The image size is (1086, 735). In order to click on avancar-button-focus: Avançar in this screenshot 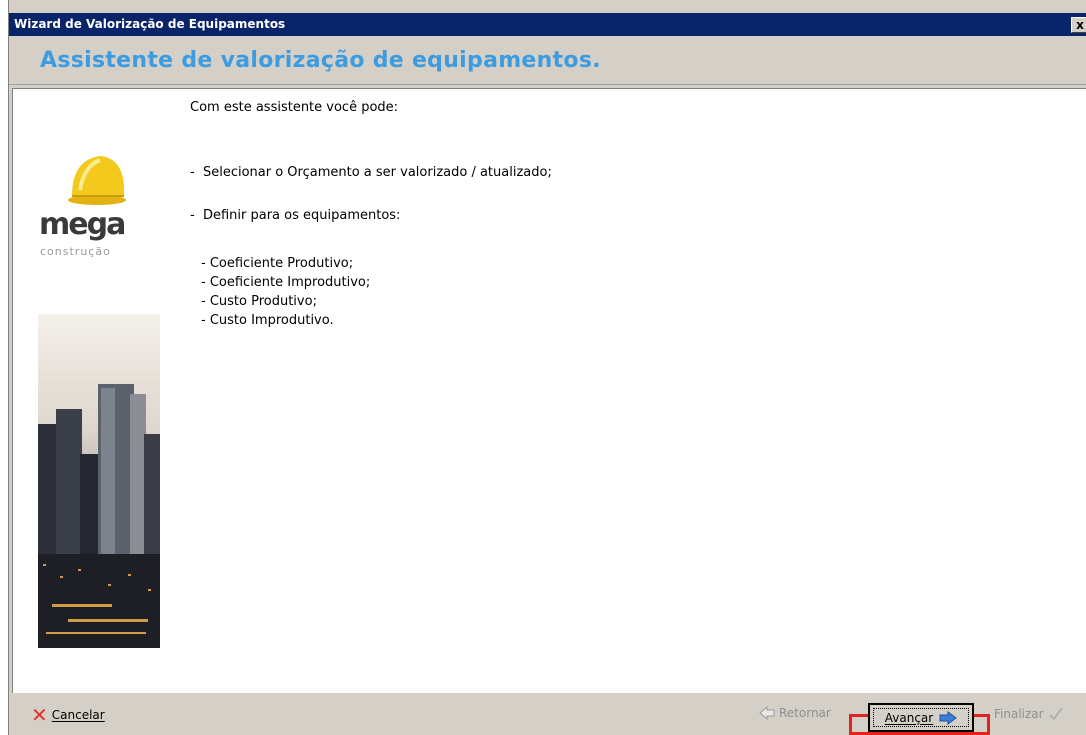, I will do `click(921, 717)`.